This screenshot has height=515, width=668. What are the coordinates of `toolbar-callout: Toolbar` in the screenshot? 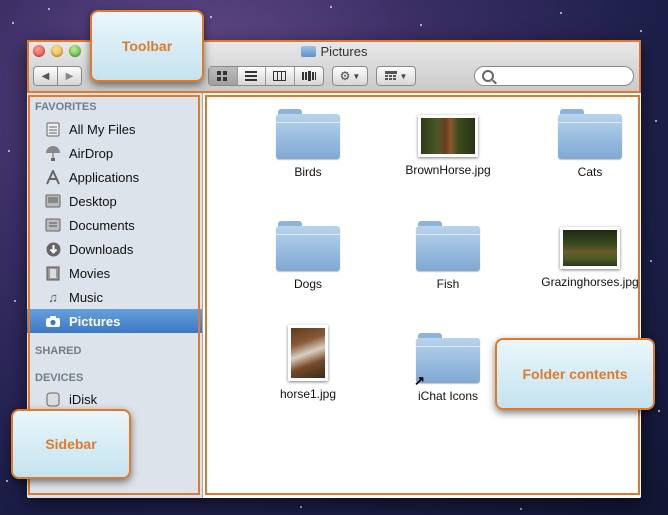 It's located at (147, 46).